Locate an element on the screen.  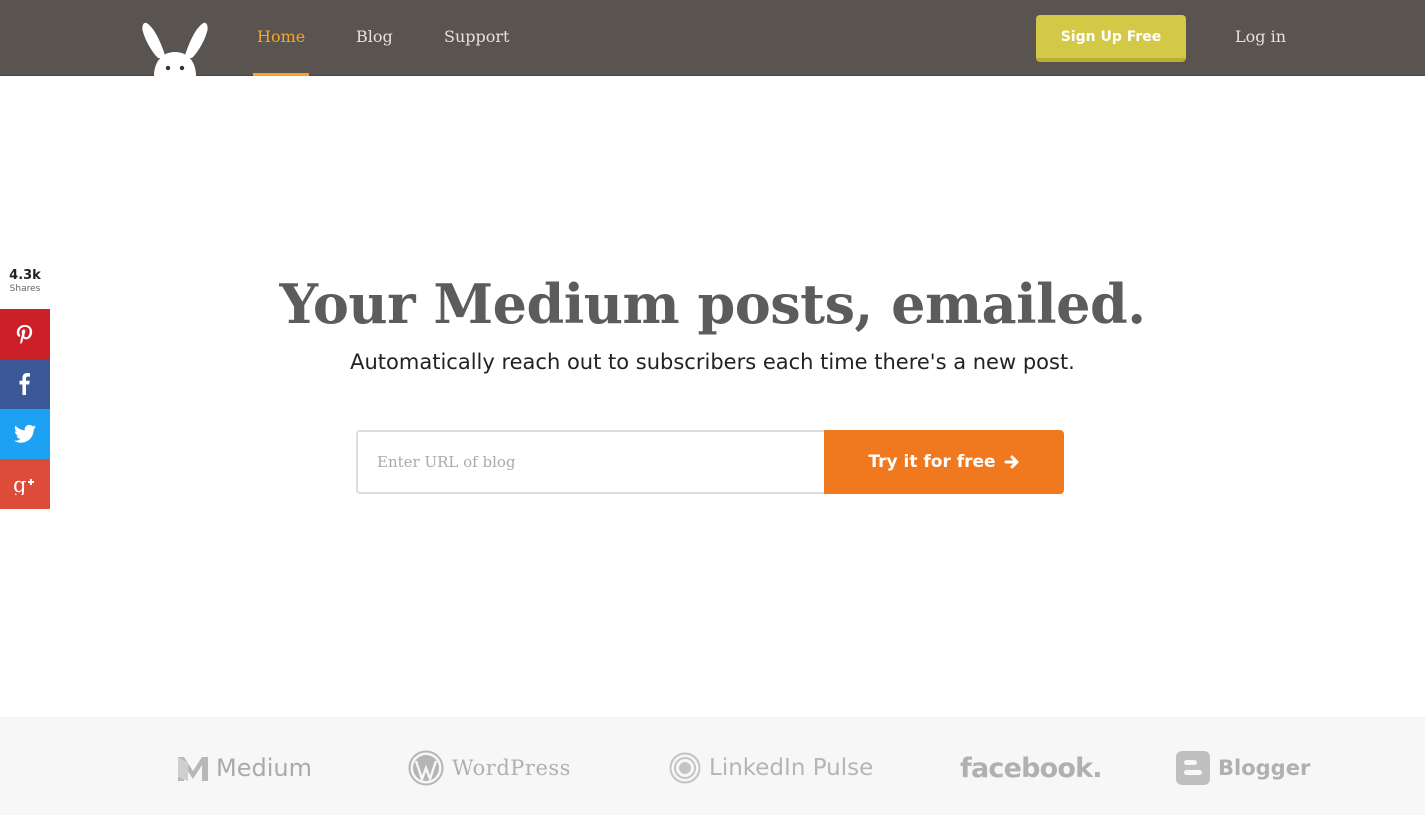
share-google-plus-button: g is located at coordinates (25, 484).